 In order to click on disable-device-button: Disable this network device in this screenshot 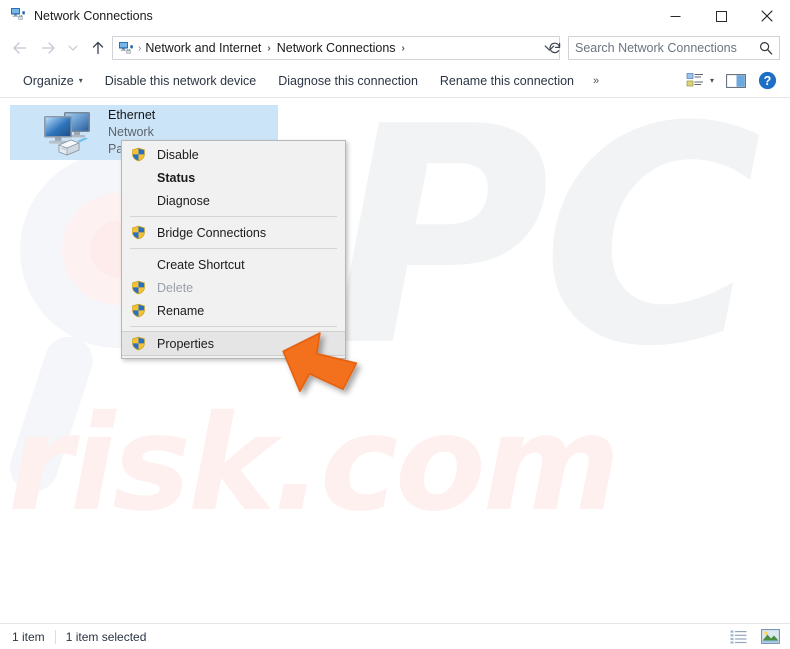, I will do `click(180, 80)`.